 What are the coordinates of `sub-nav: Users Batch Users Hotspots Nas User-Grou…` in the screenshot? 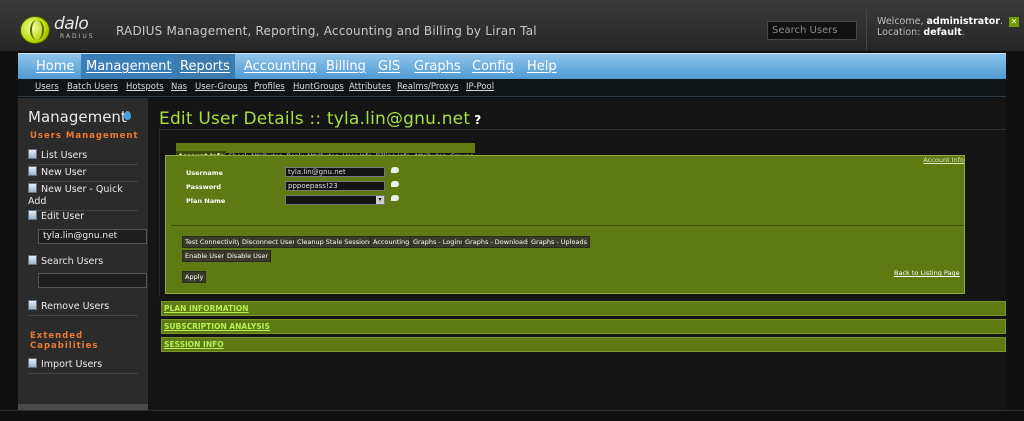 It's located at (512, 88).